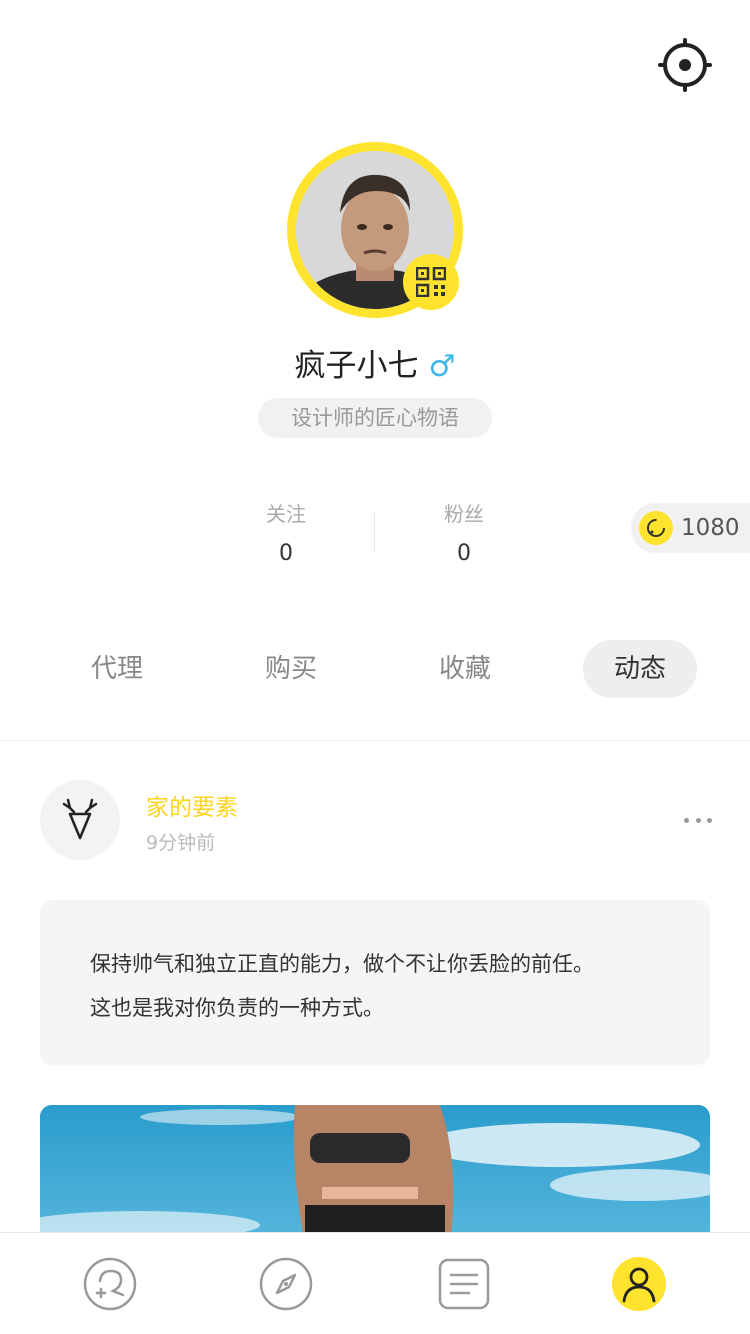 The height and width of the screenshot is (1334, 750). I want to click on following-count: 0, so click(286, 553).